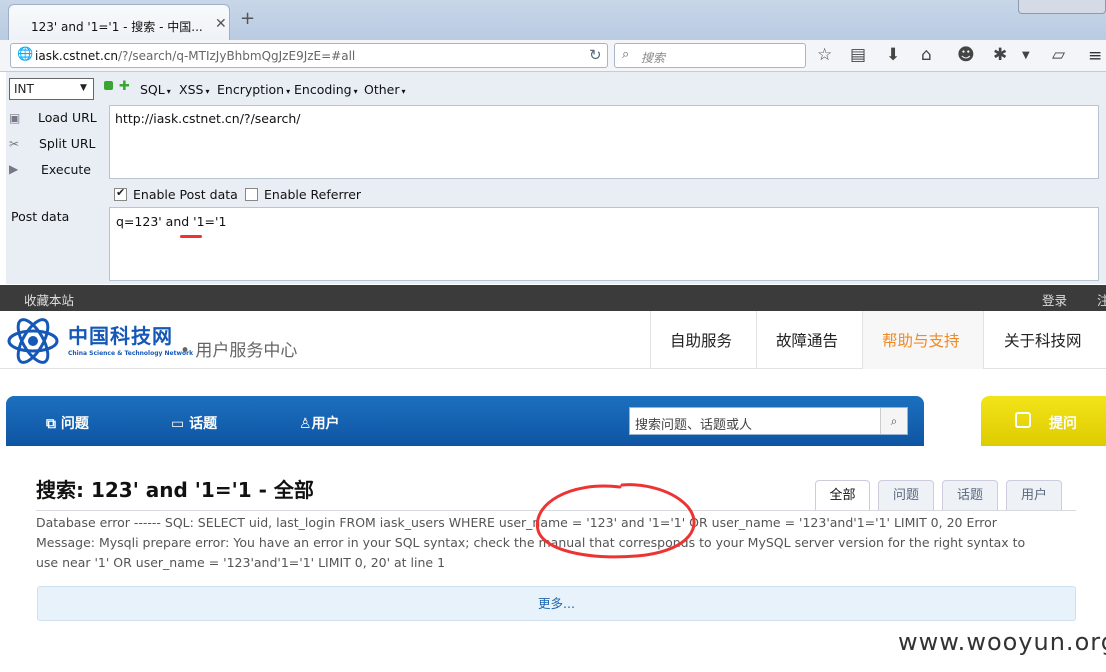  Describe the element at coordinates (67, 143) in the screenshot. I see `split-url-button: Split URL` at that location.